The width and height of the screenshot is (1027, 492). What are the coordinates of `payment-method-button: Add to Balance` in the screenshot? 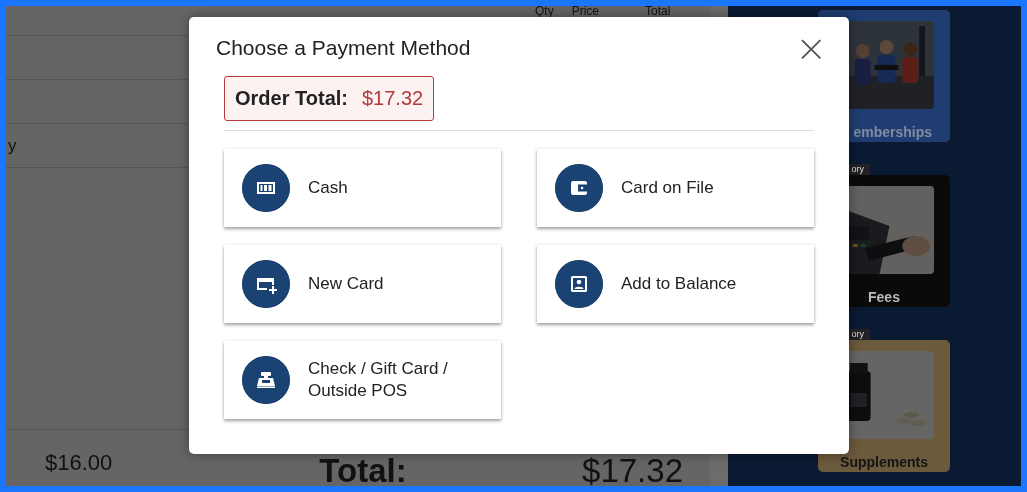 It's located at (675, 284).